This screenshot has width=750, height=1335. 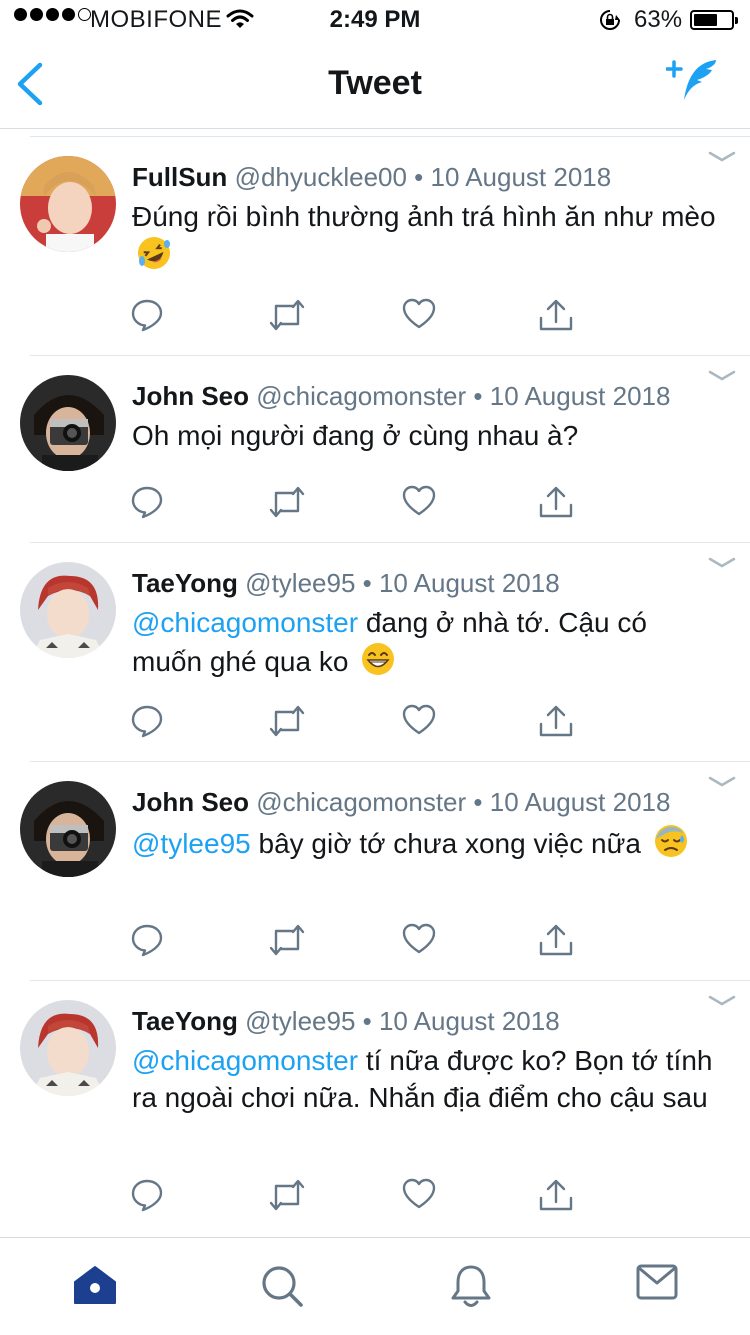 What do you see at coordinates (375, 1286) in the screenshot?
I see `tab-bar` at bounding box center [375, 1286].